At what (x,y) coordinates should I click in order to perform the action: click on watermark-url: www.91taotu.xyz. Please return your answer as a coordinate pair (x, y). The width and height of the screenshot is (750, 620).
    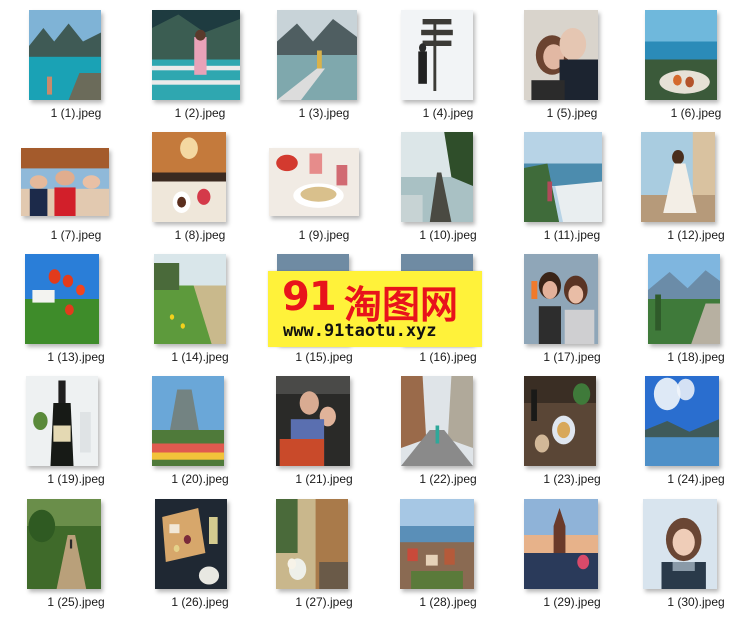
    Looking at the image, I should click on (360, 331).